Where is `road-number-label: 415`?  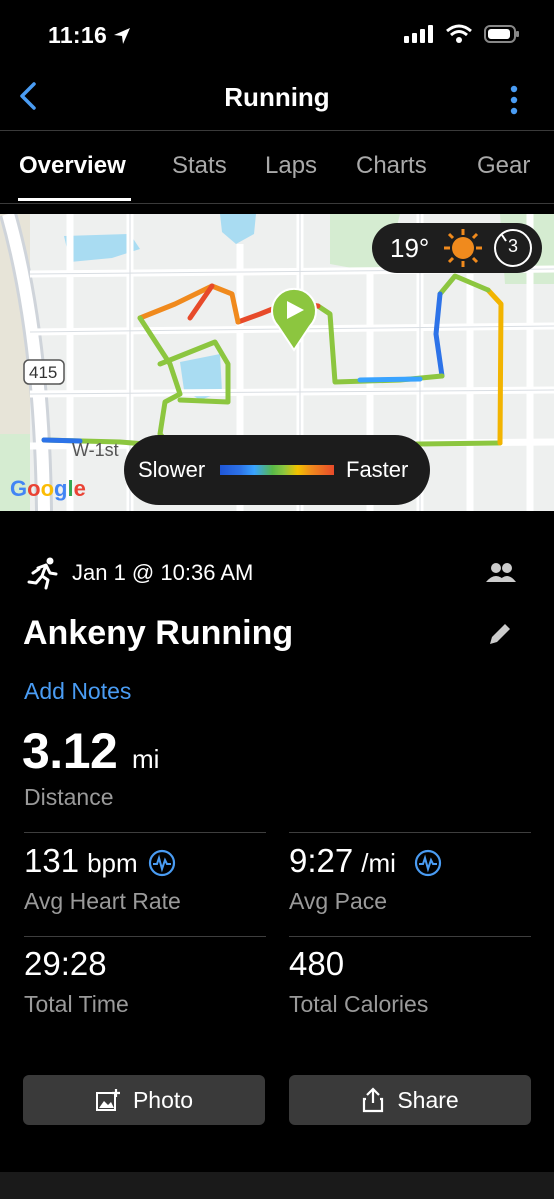 road-number-label: 415 is located at coordinates (43, 372).